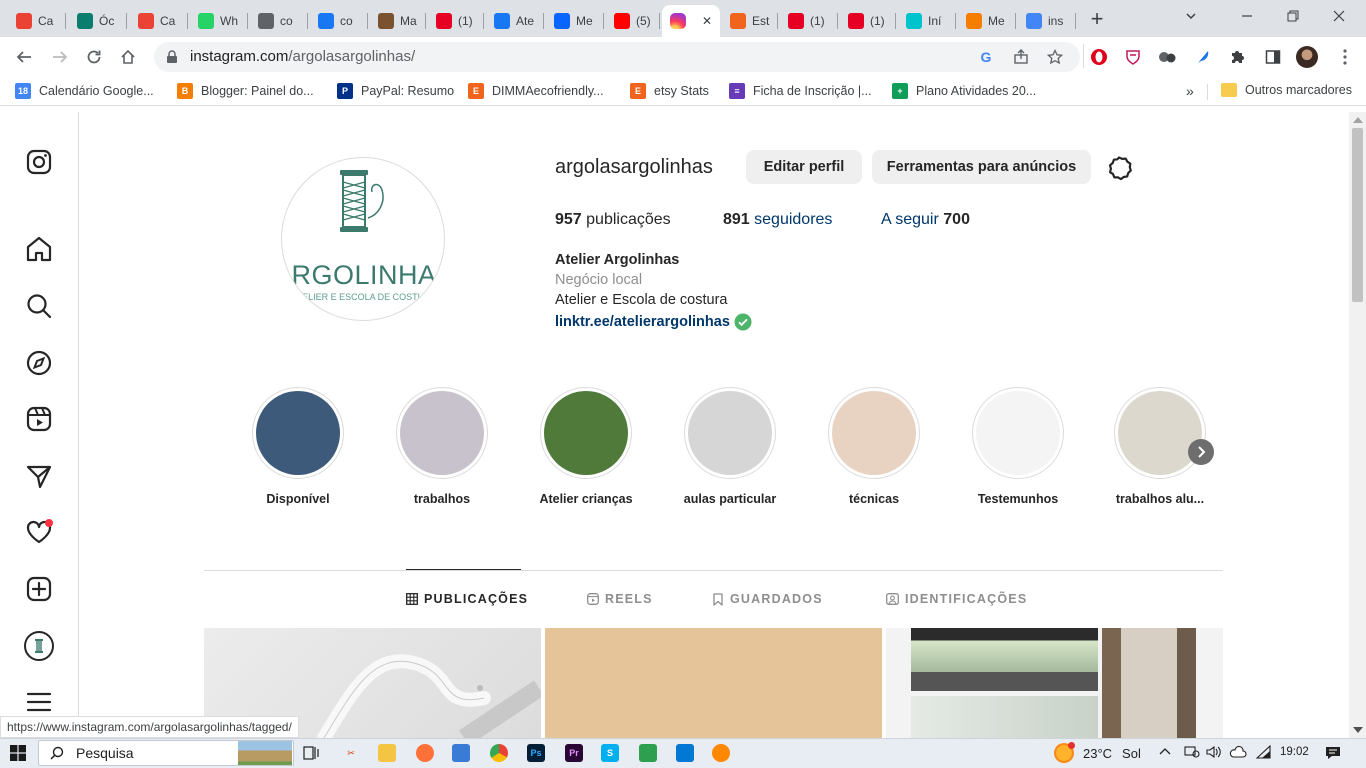  What do you see at coordinates (351, 753) in the screenshot?
I see `snip-app-icon: ✂` at bounding box center [351, 753].